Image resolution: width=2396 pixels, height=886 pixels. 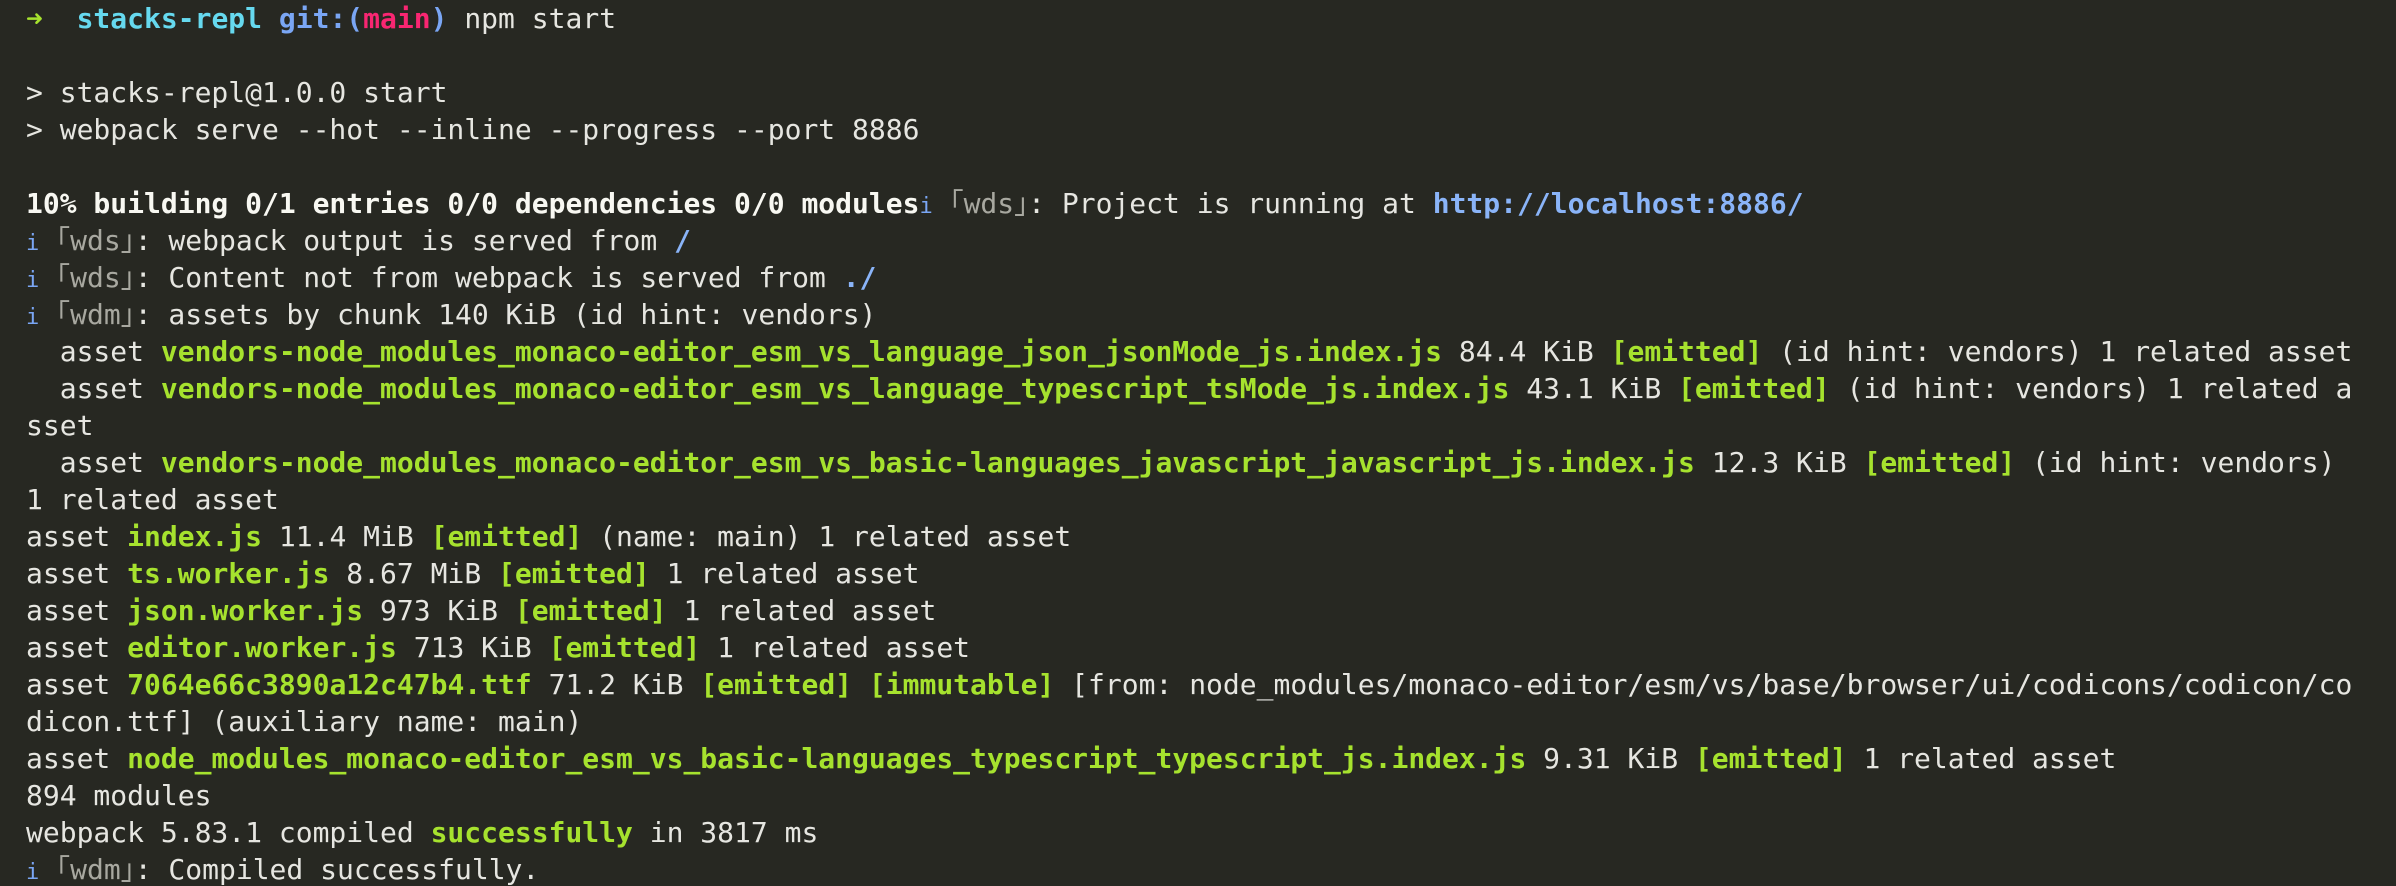 I want to click on asset-size: 12.3 KiB, so click(x=1779, y=462).